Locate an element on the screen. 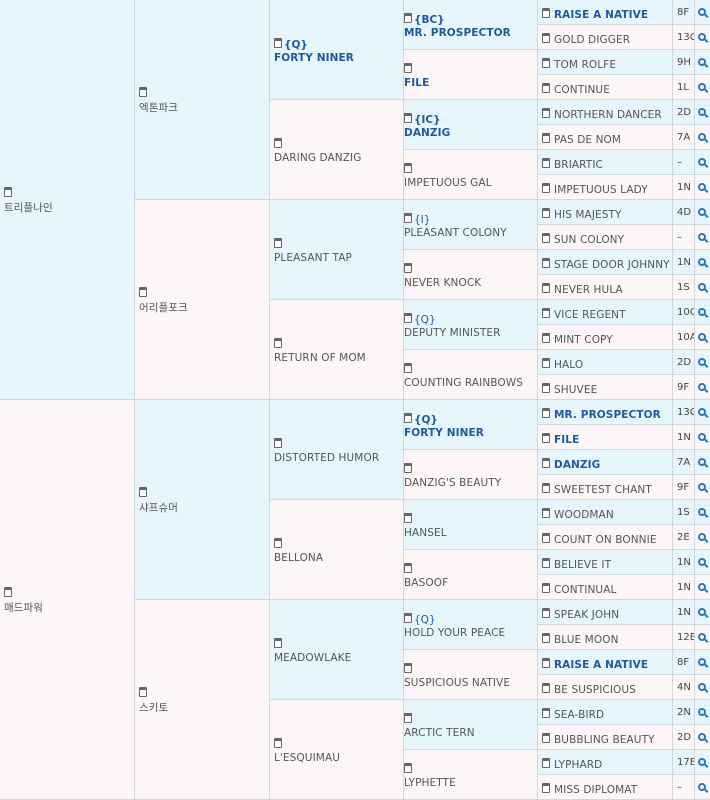  horse-name: NORTHERN DANCER is located at coordinates (608, 115).